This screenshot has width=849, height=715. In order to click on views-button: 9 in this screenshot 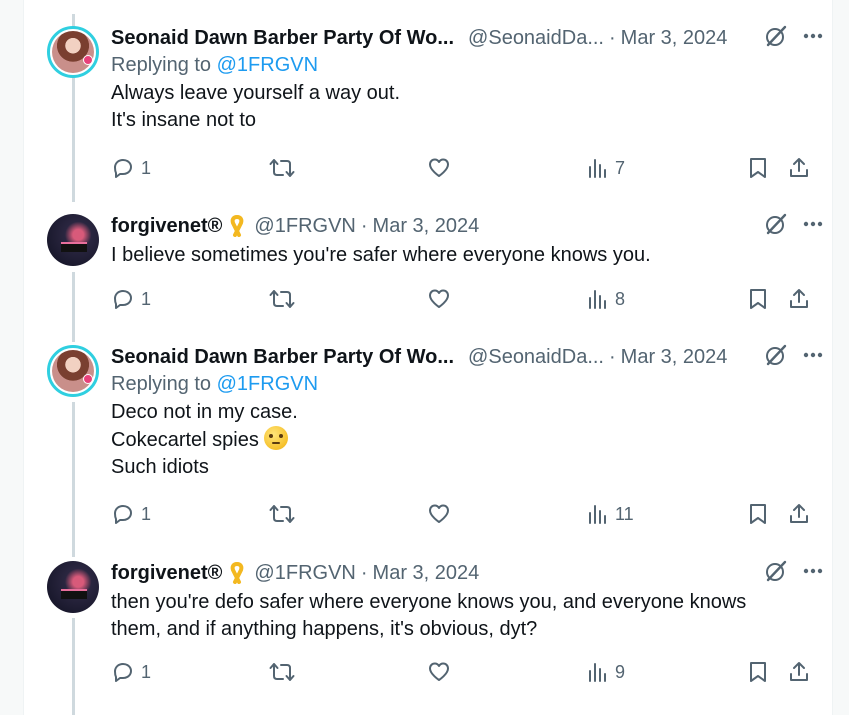, I will do `click(606, 672)`.